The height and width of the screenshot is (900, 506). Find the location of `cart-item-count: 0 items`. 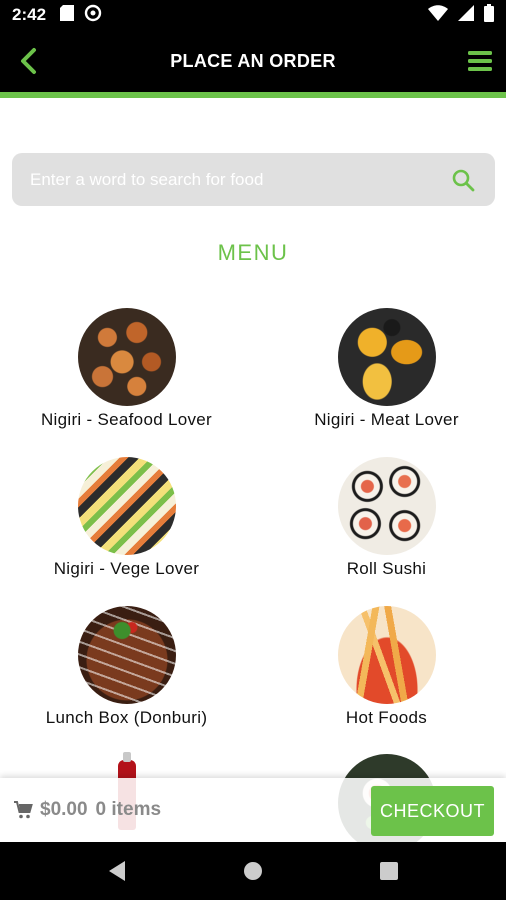

cart-item-count: 0 items is located at coordinates (128, 809).